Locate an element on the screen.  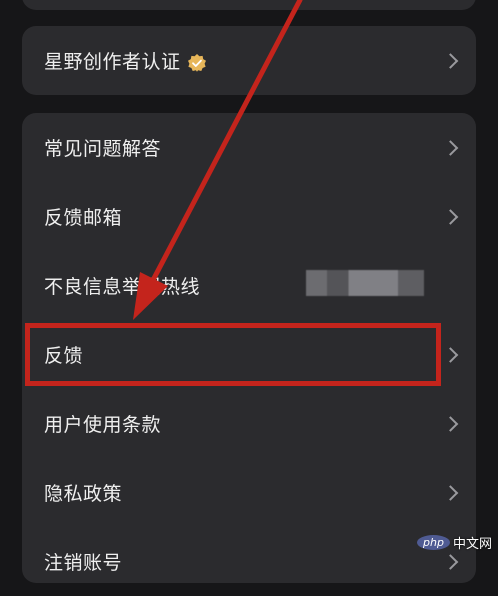
creator-certification-row: 星野创作者认证 is located at coordinates (249, 60).